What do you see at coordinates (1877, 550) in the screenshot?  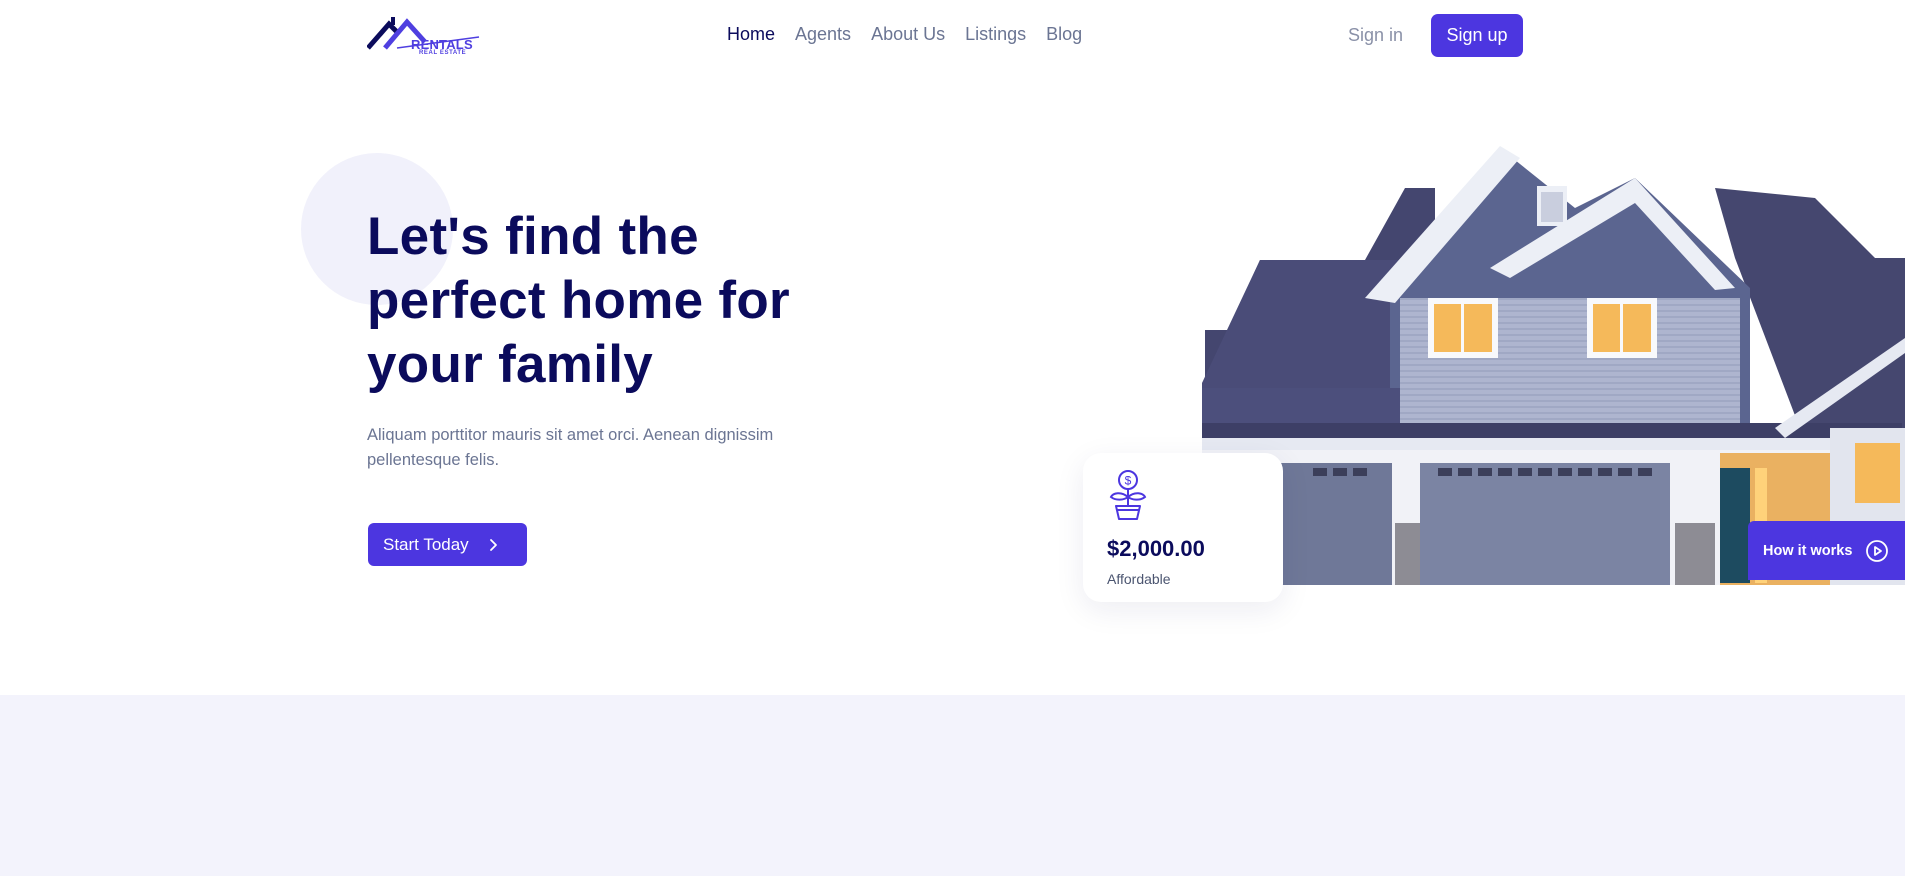 I see `play-circle-icon` at bounding box center [1877, 550].